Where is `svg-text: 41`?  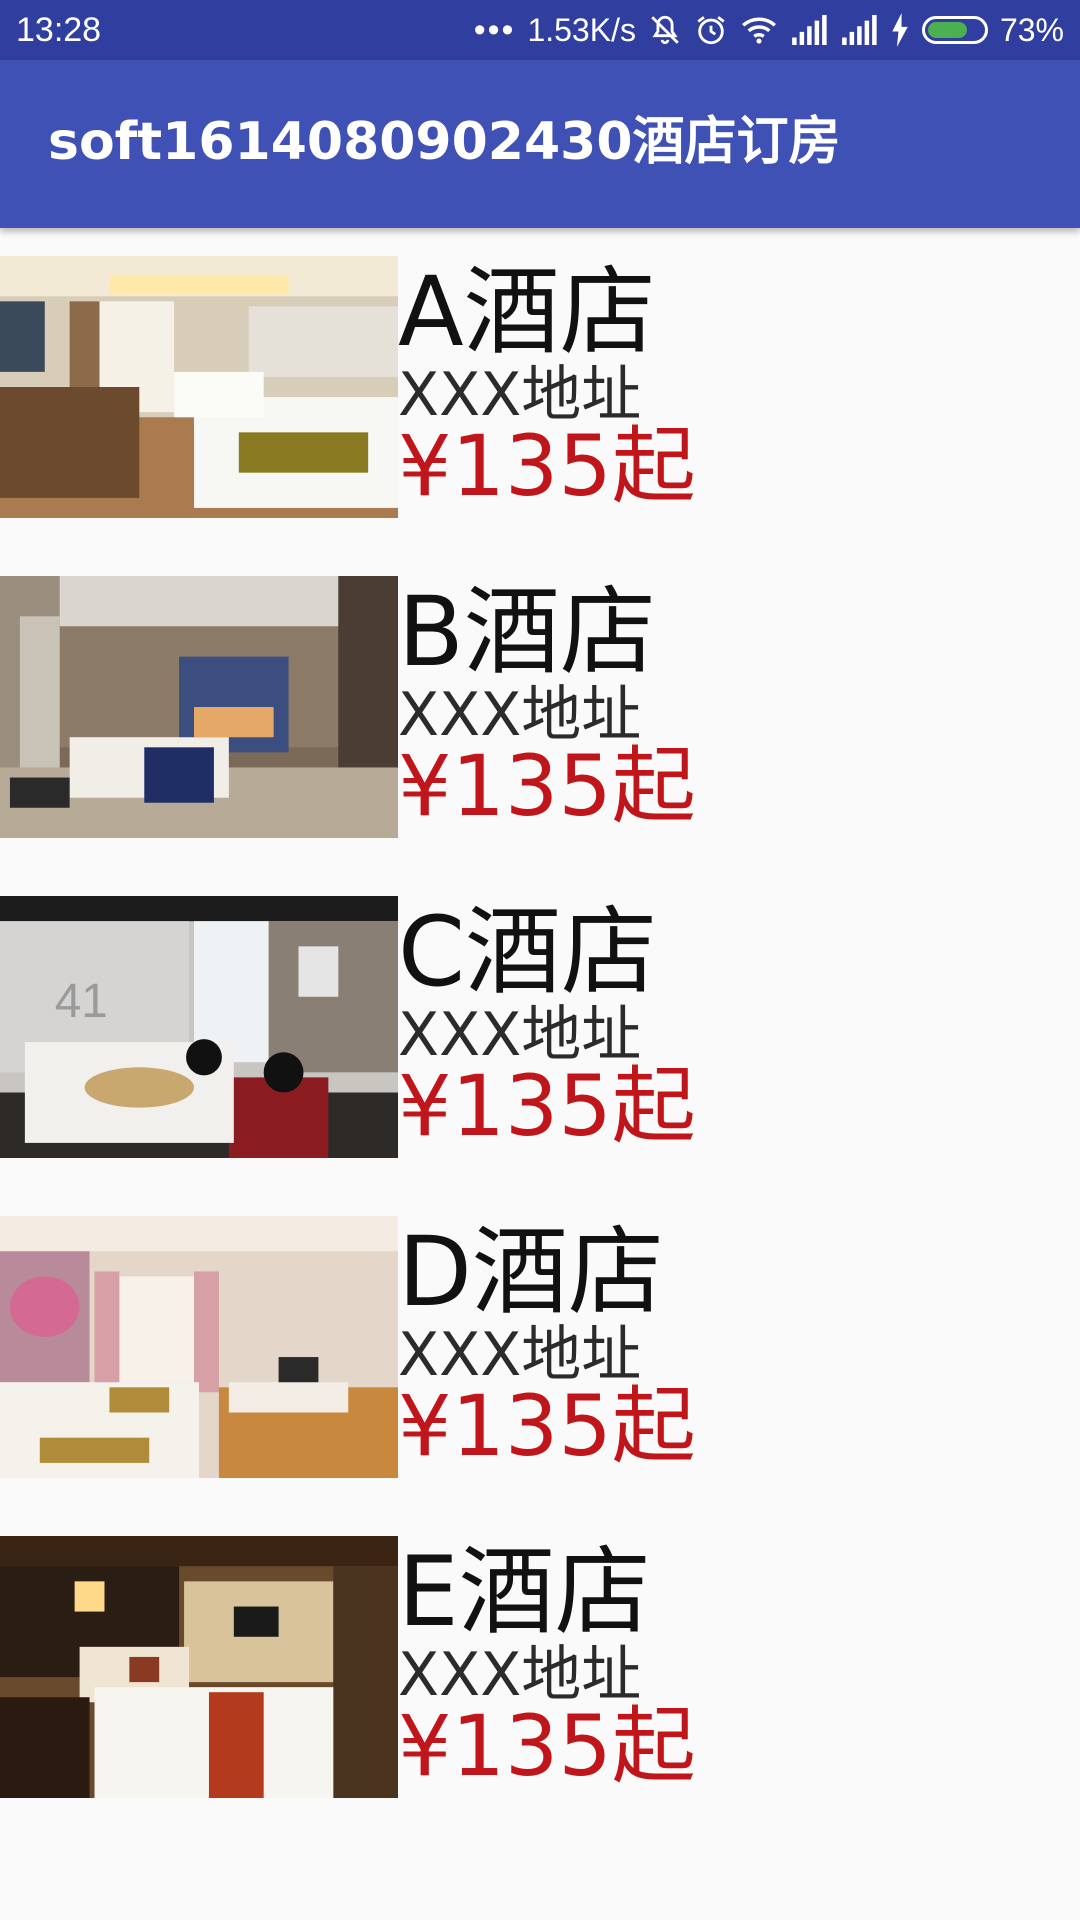
svg-text: 41 is located at coordinates (81, 1001).